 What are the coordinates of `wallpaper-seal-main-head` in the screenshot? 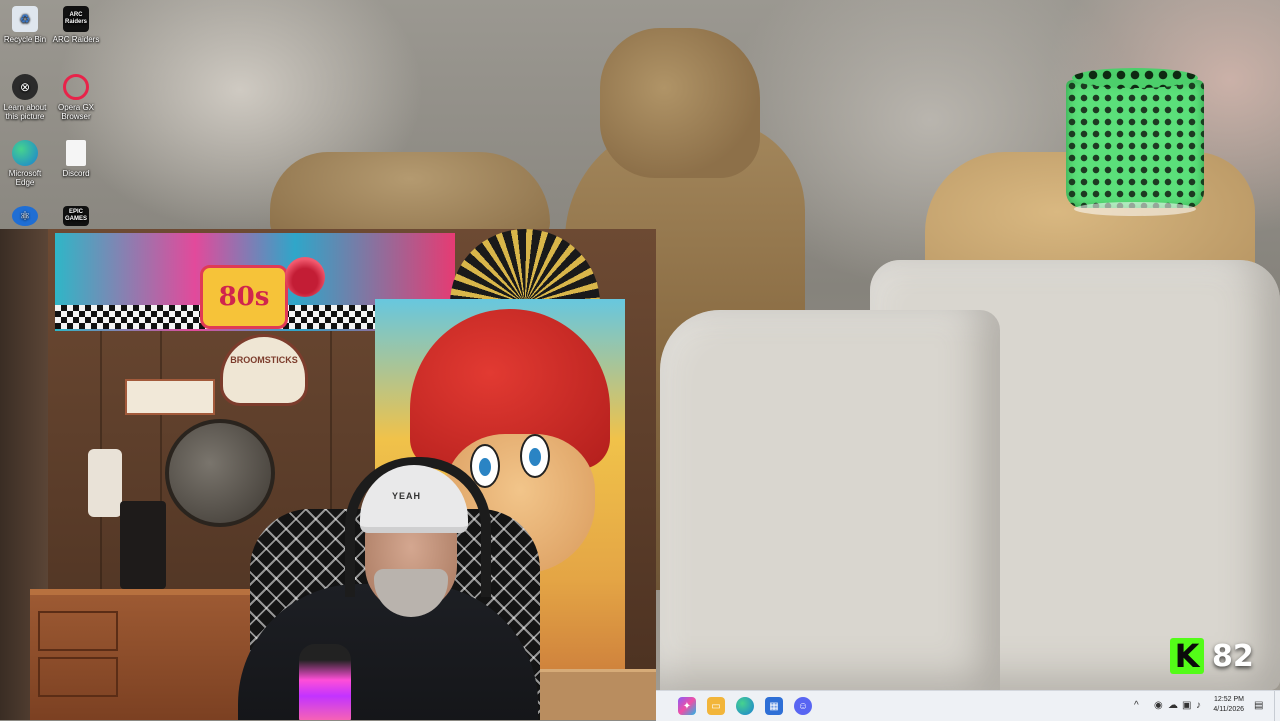 It's located at (680, 103).